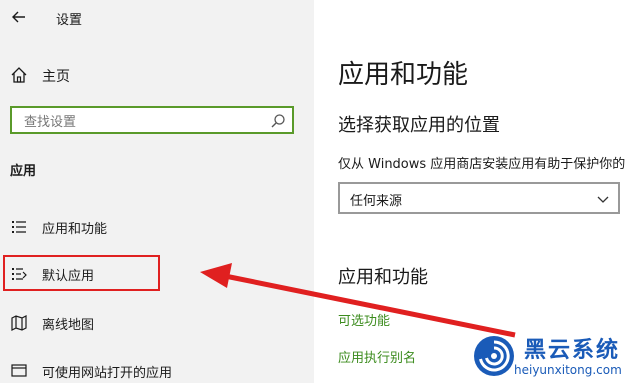 The width and height of the screenshot is (637, 389). What do you see at coordinates (68, 325) in the screenshot?
I see `sidebar-item-label: 离线地图` at bounding box center [68, 325].